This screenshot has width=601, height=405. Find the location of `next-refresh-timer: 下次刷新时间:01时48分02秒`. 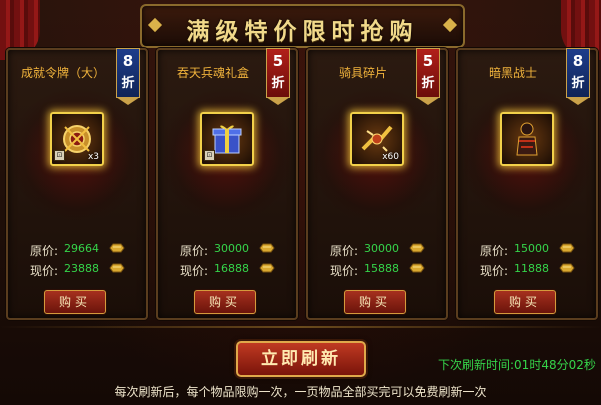

next-refresh-timer: 下次刷新时间:01时48分02秒 is located at coordinates (517, 364).